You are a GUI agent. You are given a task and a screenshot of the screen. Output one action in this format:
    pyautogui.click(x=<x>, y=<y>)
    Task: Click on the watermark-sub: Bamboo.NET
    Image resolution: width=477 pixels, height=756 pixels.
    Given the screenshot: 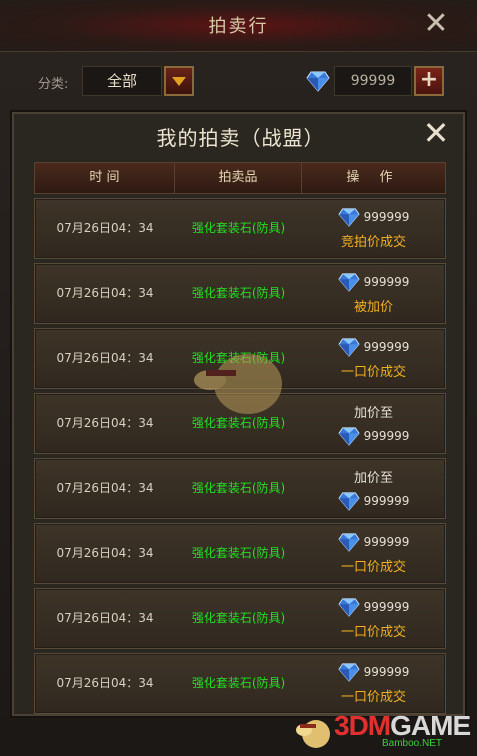 What is the action you would take?
    pyautogui.click(x=412, y=743)
    